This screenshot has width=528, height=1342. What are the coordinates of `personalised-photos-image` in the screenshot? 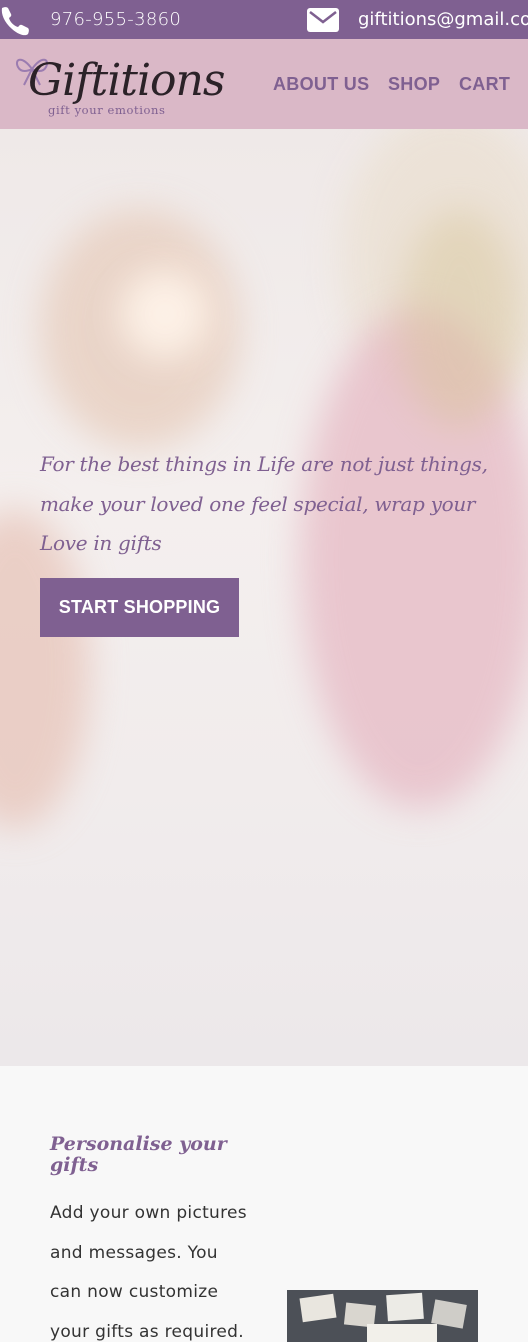 It's located at (382, 1316).